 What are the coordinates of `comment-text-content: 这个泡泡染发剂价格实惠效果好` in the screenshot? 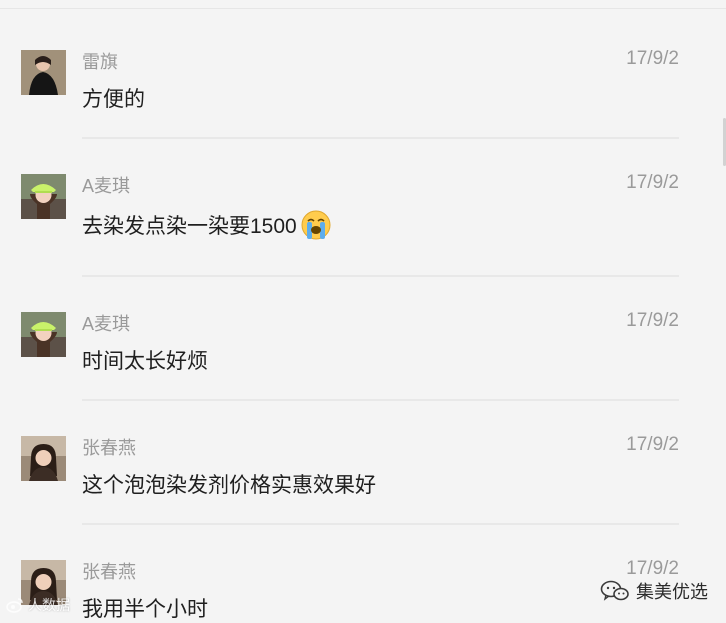 It's located at (229, 485).